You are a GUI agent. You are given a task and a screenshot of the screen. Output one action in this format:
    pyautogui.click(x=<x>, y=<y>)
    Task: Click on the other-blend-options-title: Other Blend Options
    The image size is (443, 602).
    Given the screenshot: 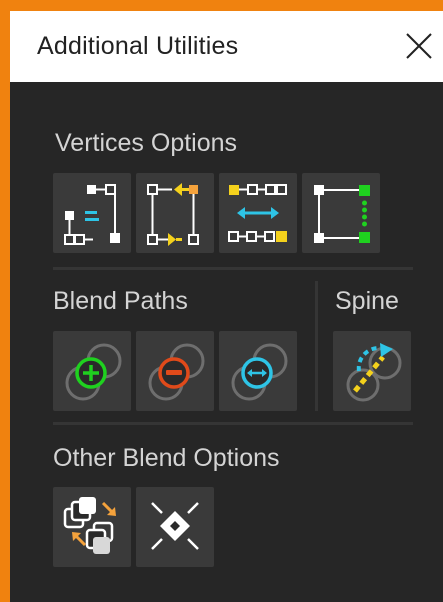 What is the action you would take?
    pyautogui.click(x=166, y=458)
    